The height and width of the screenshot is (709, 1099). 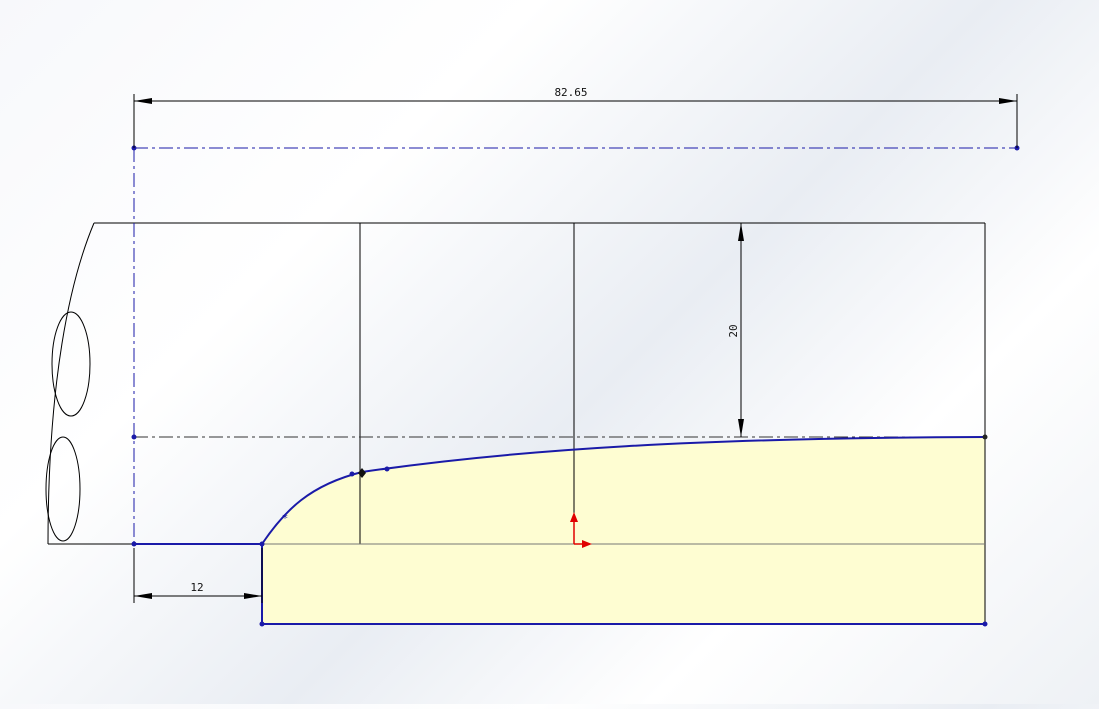 I want to click on dimension-offset-text: 12, so click(x=196, y=587).